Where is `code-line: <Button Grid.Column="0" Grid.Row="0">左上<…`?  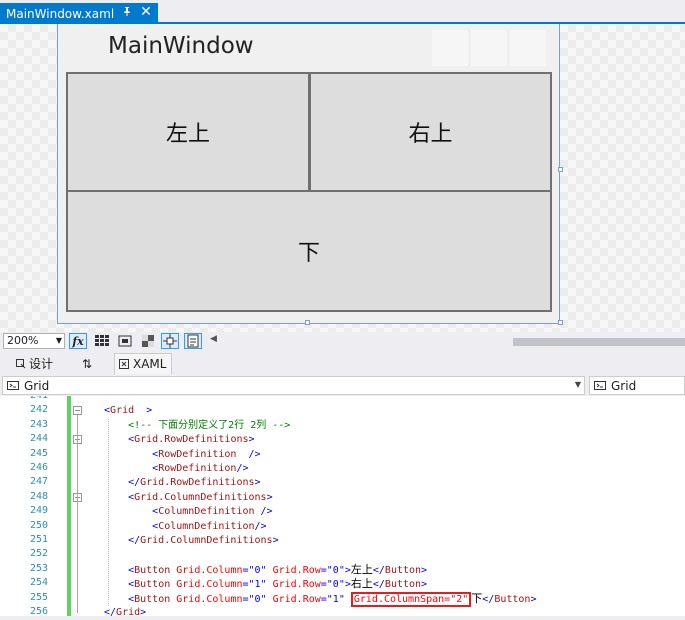
code-line: <Button Grid.Column="0" Grid.Row="0">左上<… is located at coordinates (265, 570).